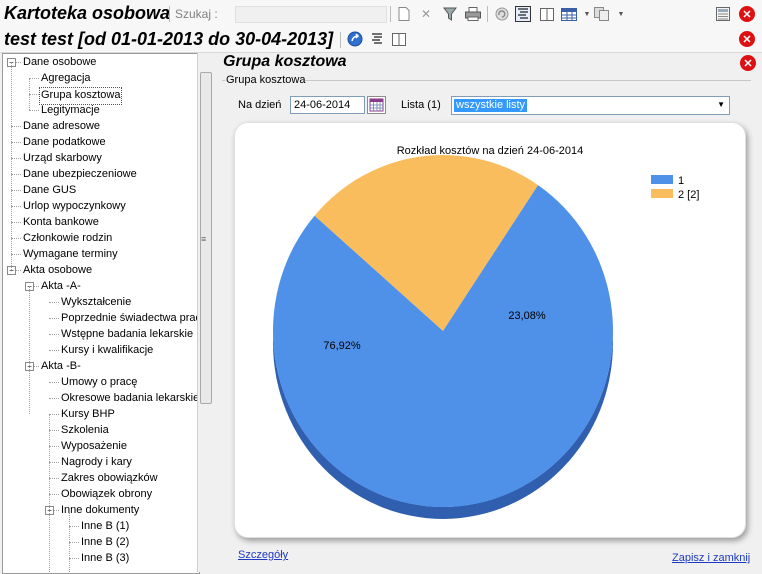 This screenshot has height=574, width=762. What do you see at coordinates (105, 542) in the screenshot?
I see `tree-item: Inne B (2)` at bounding box center [105, 542].